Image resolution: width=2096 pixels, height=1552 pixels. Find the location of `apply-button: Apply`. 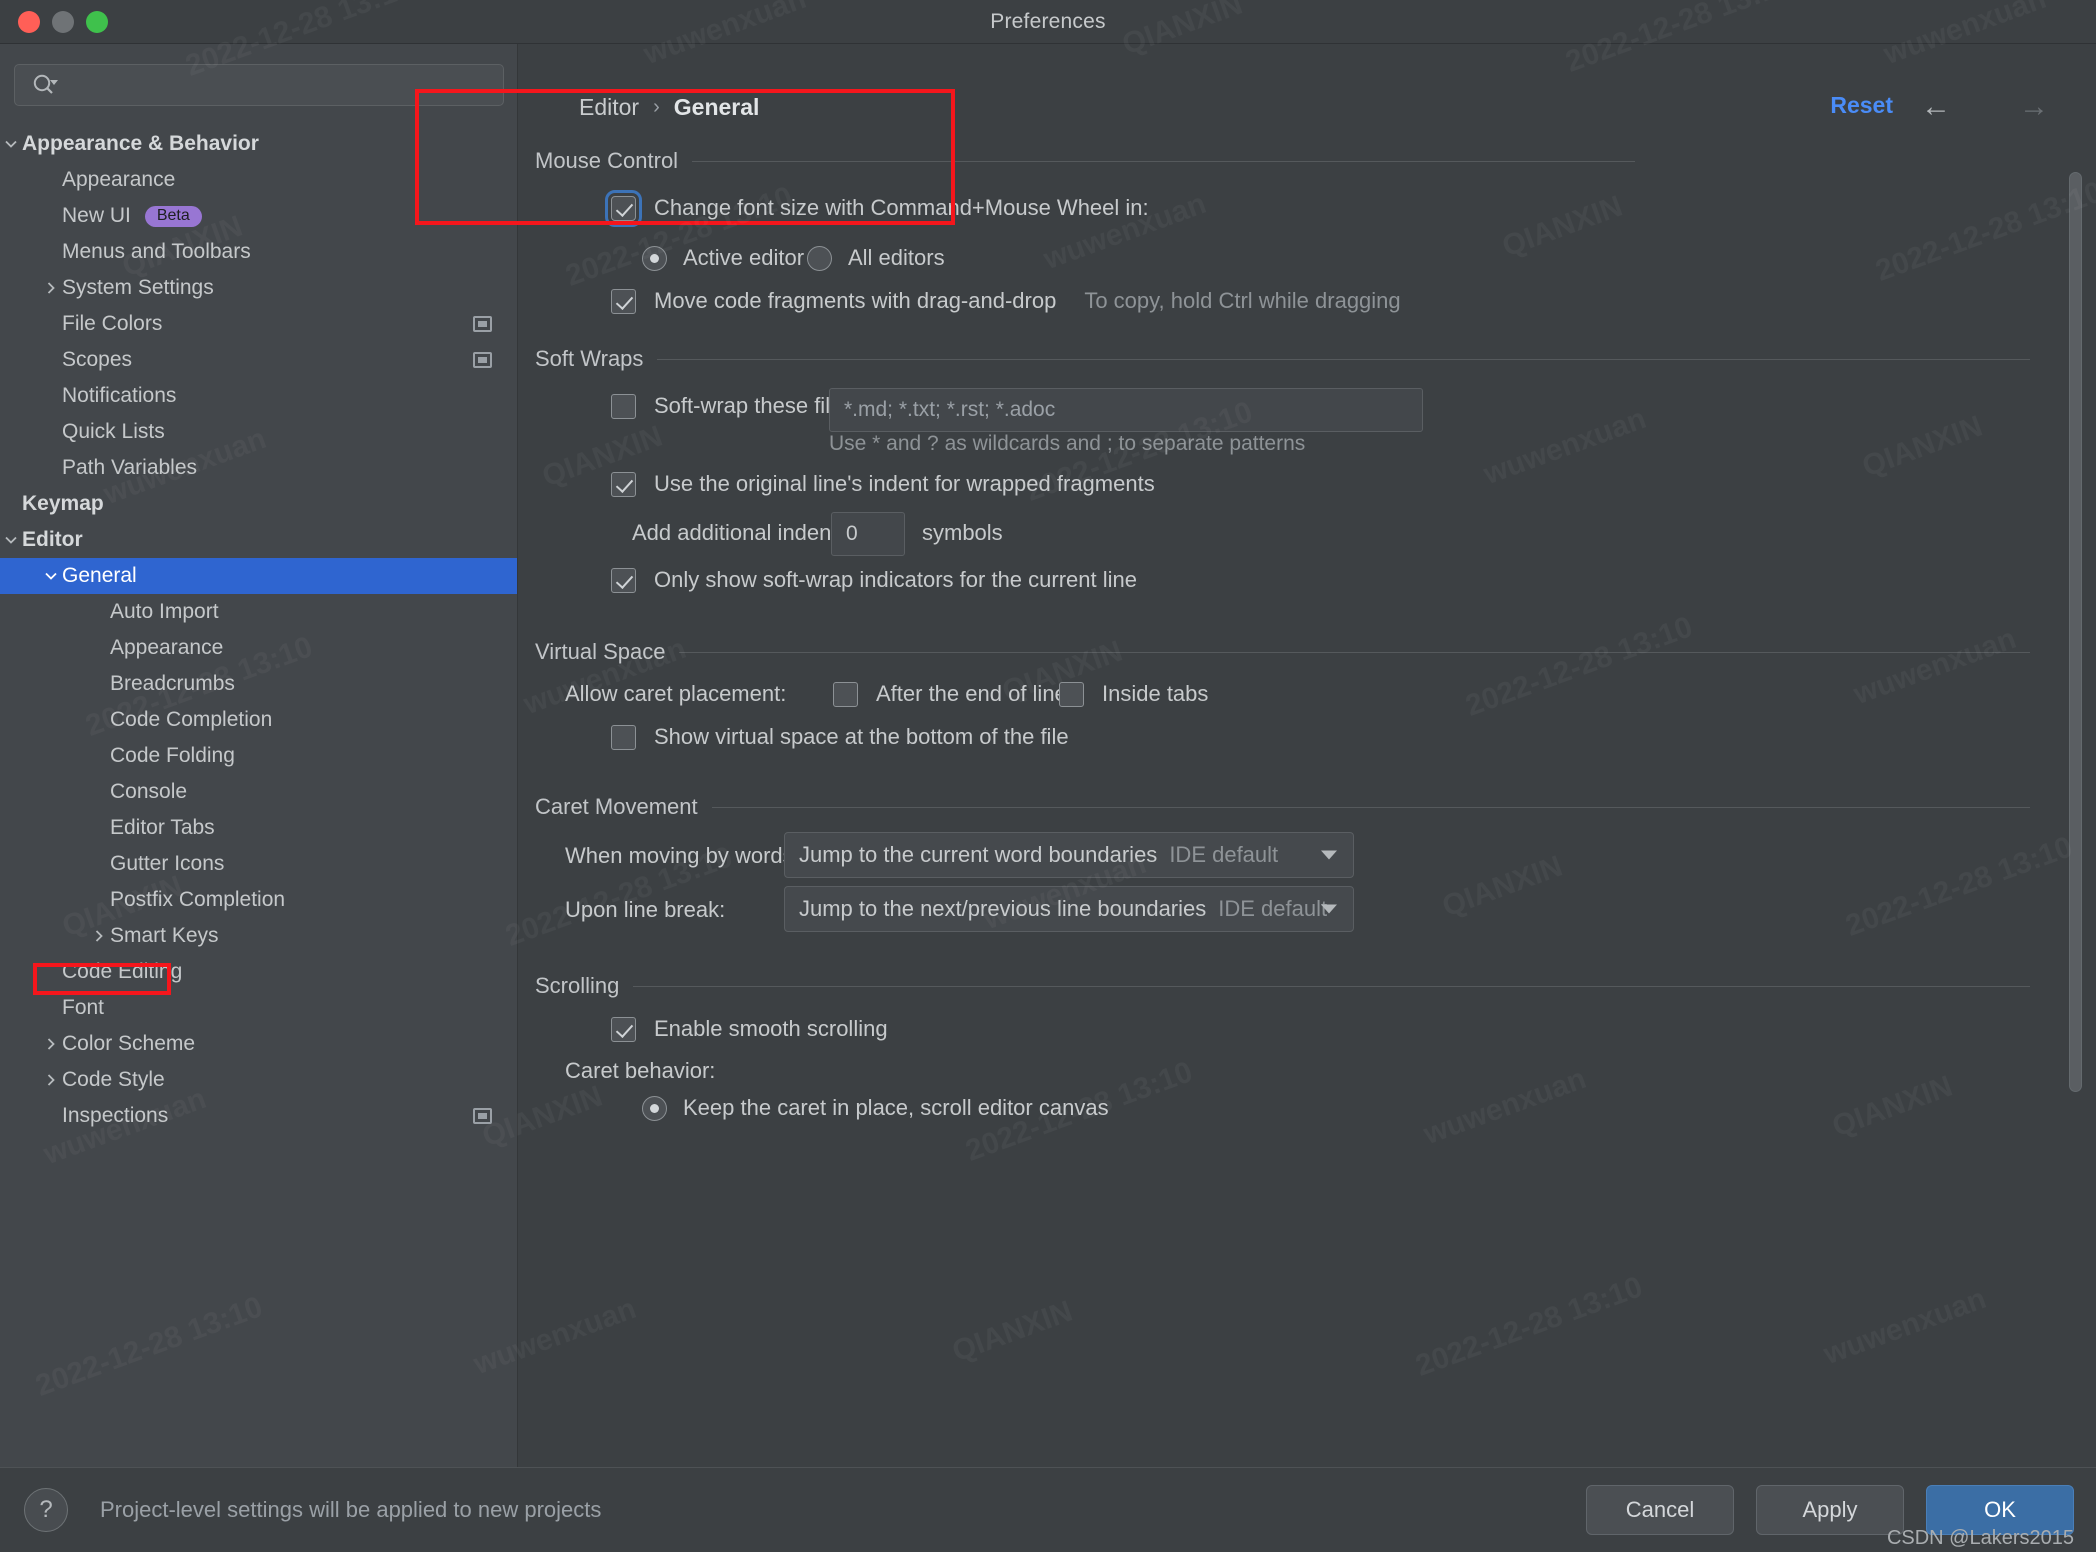

apply-button: Apply is located at coordinates (1830, 1510).